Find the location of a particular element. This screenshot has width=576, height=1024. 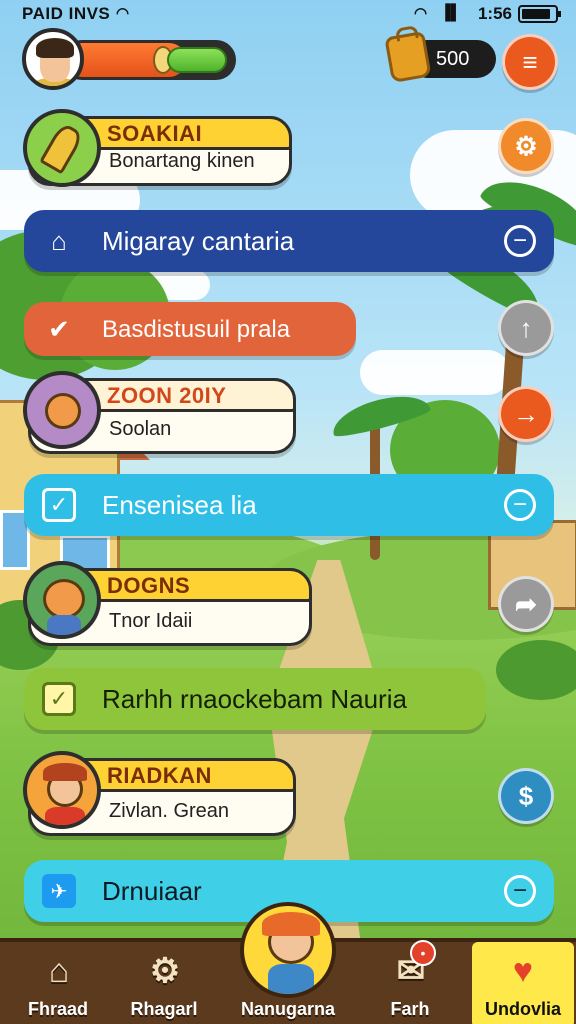

arrow-right-icon: → is located at coordinates (526, 414).